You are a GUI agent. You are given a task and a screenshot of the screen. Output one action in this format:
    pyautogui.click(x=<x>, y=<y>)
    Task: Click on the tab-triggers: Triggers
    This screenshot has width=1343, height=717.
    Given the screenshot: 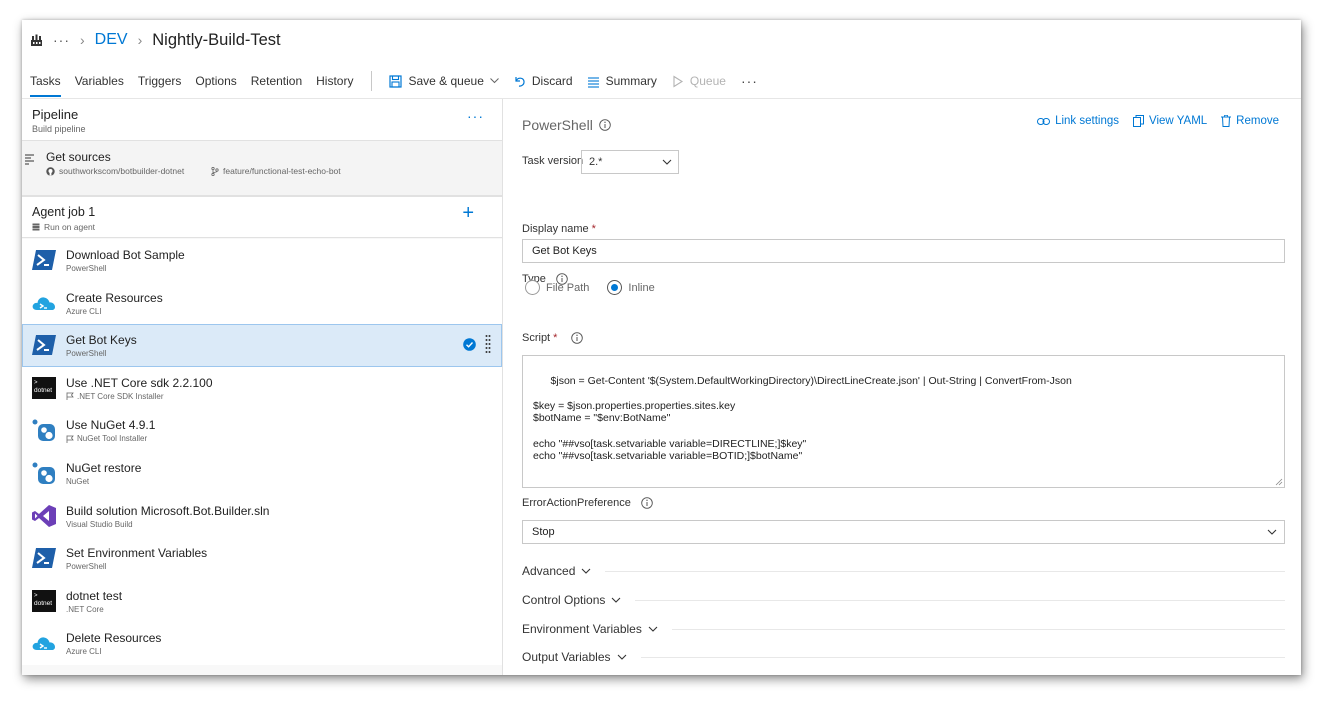 What is the action you would take?
    pyautogui.click(x=160, y=81)
    